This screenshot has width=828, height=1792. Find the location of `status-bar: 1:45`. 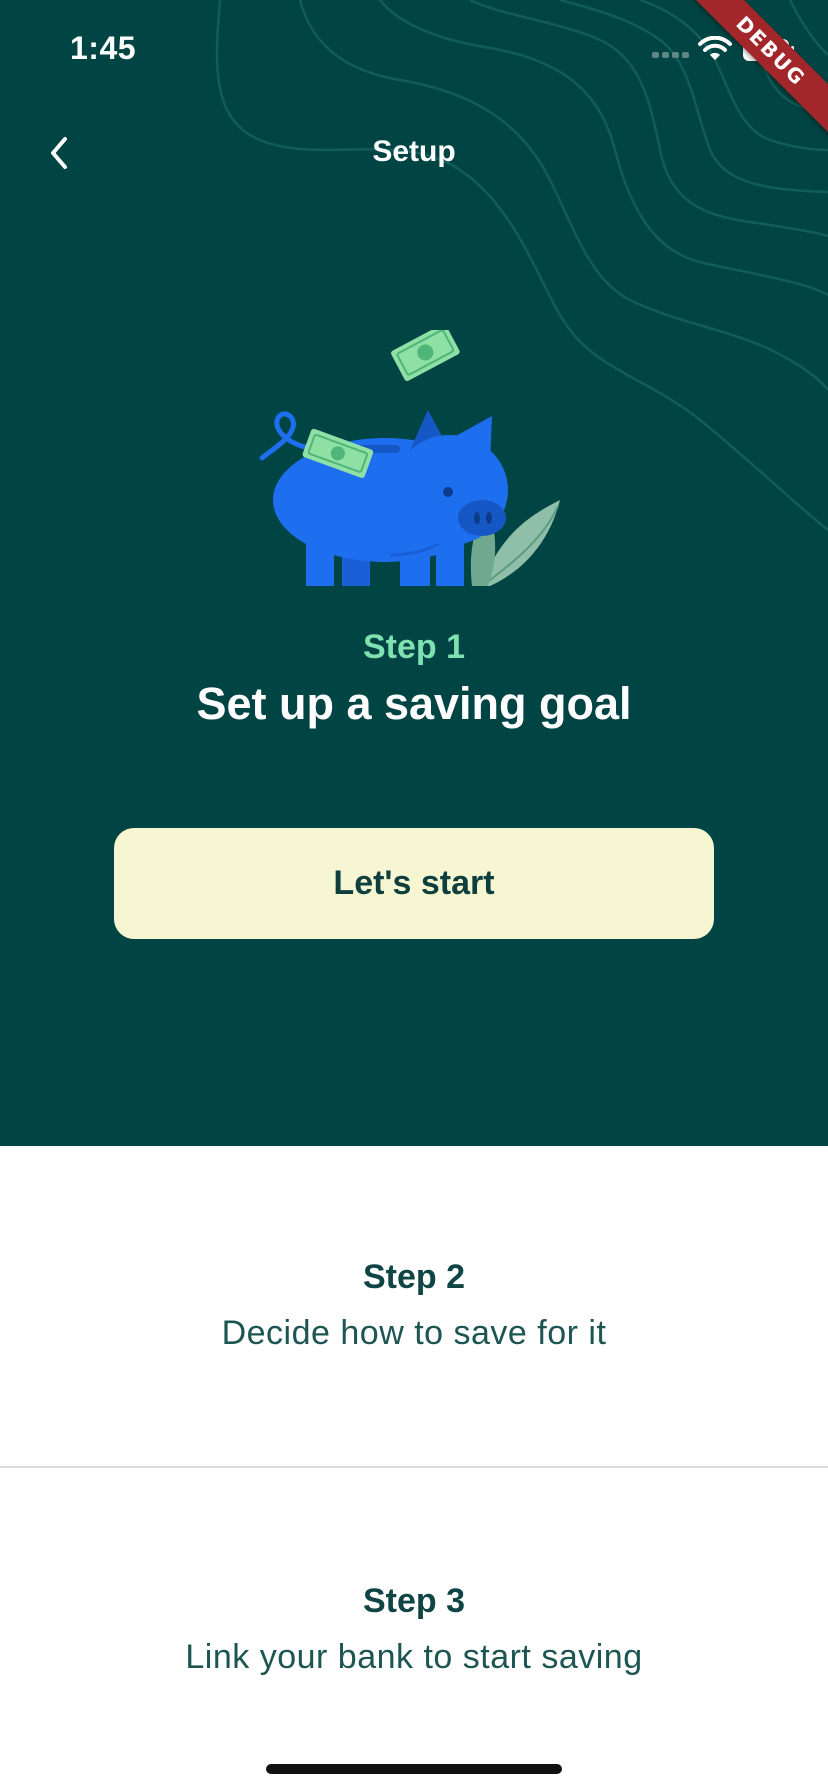

status-bar: 1:45 is located at coordinates (414, 50).